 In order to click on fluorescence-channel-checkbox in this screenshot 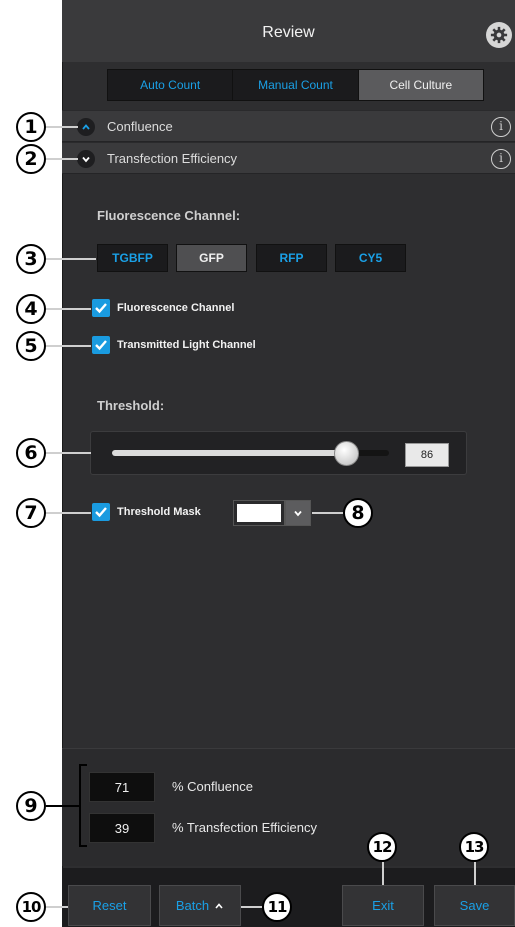, I will do `click(101, 308)`.